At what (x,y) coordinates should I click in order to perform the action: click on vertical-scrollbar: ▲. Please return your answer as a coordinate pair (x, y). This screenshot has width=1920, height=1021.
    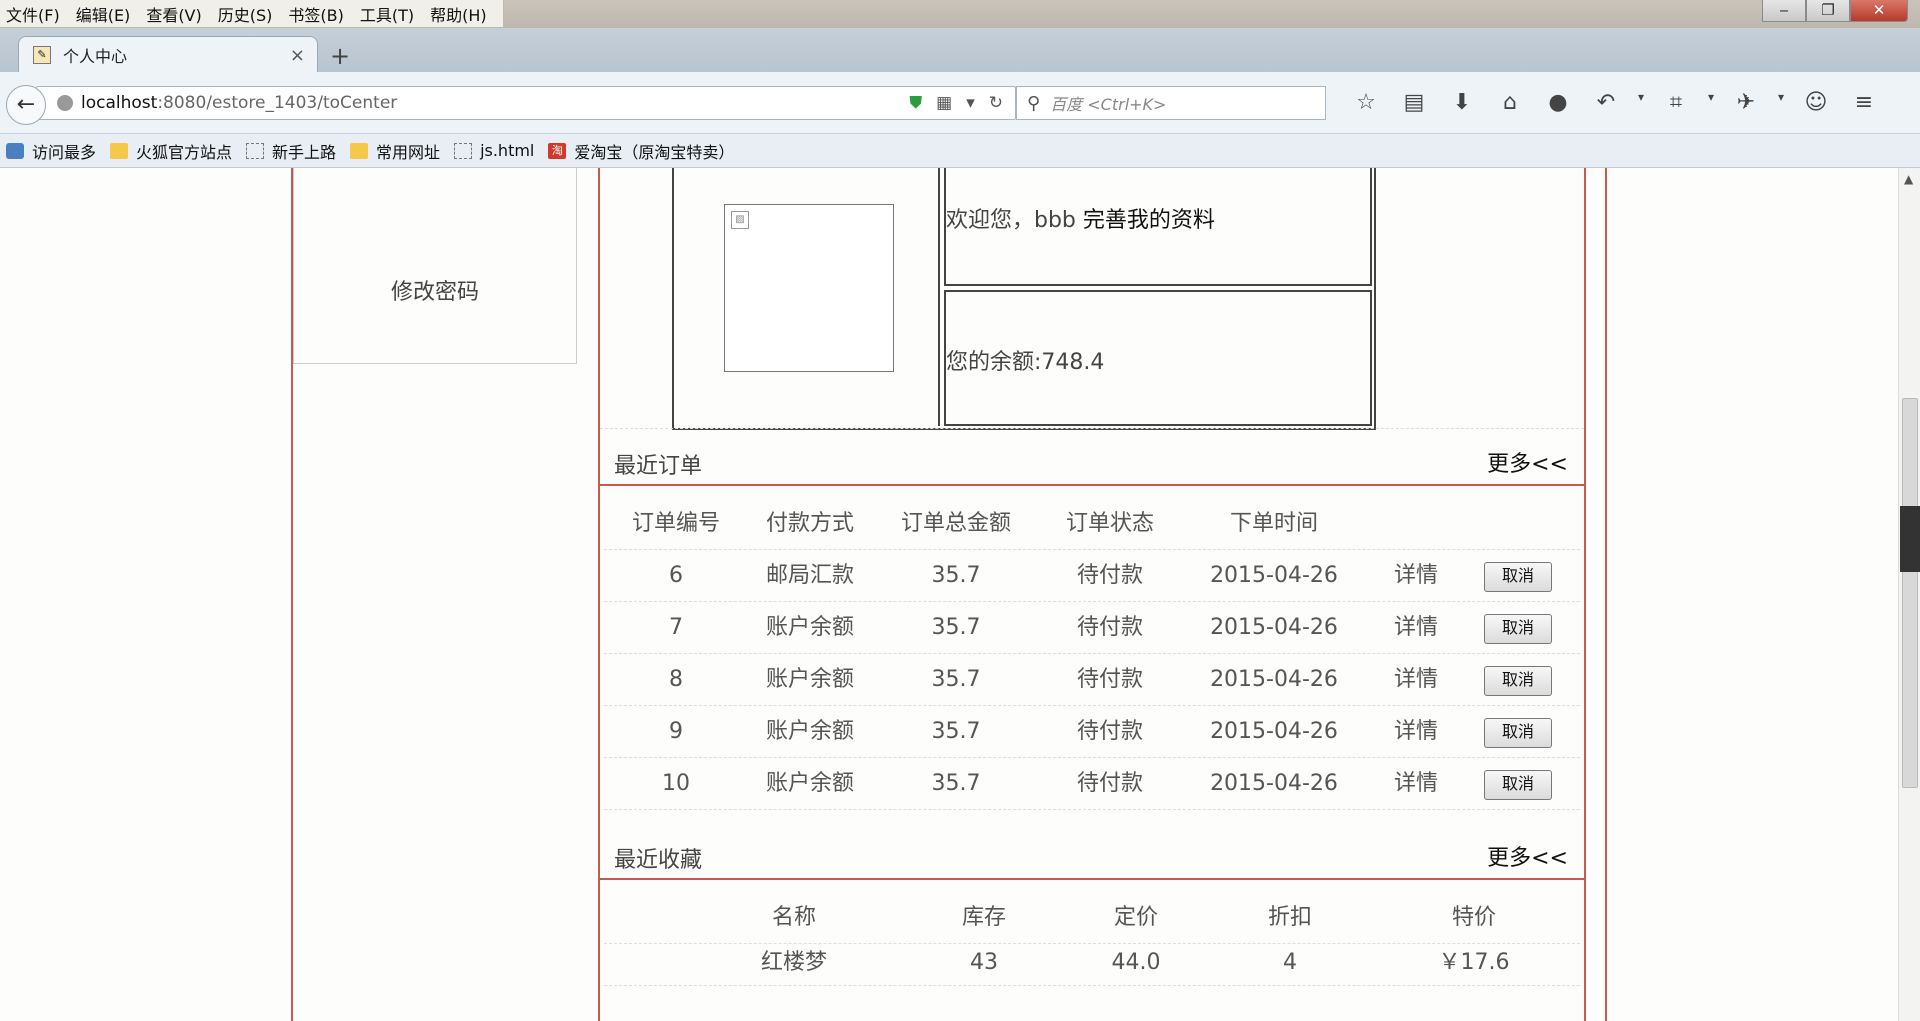
    Looking at the image, I should click on (1909, 594).